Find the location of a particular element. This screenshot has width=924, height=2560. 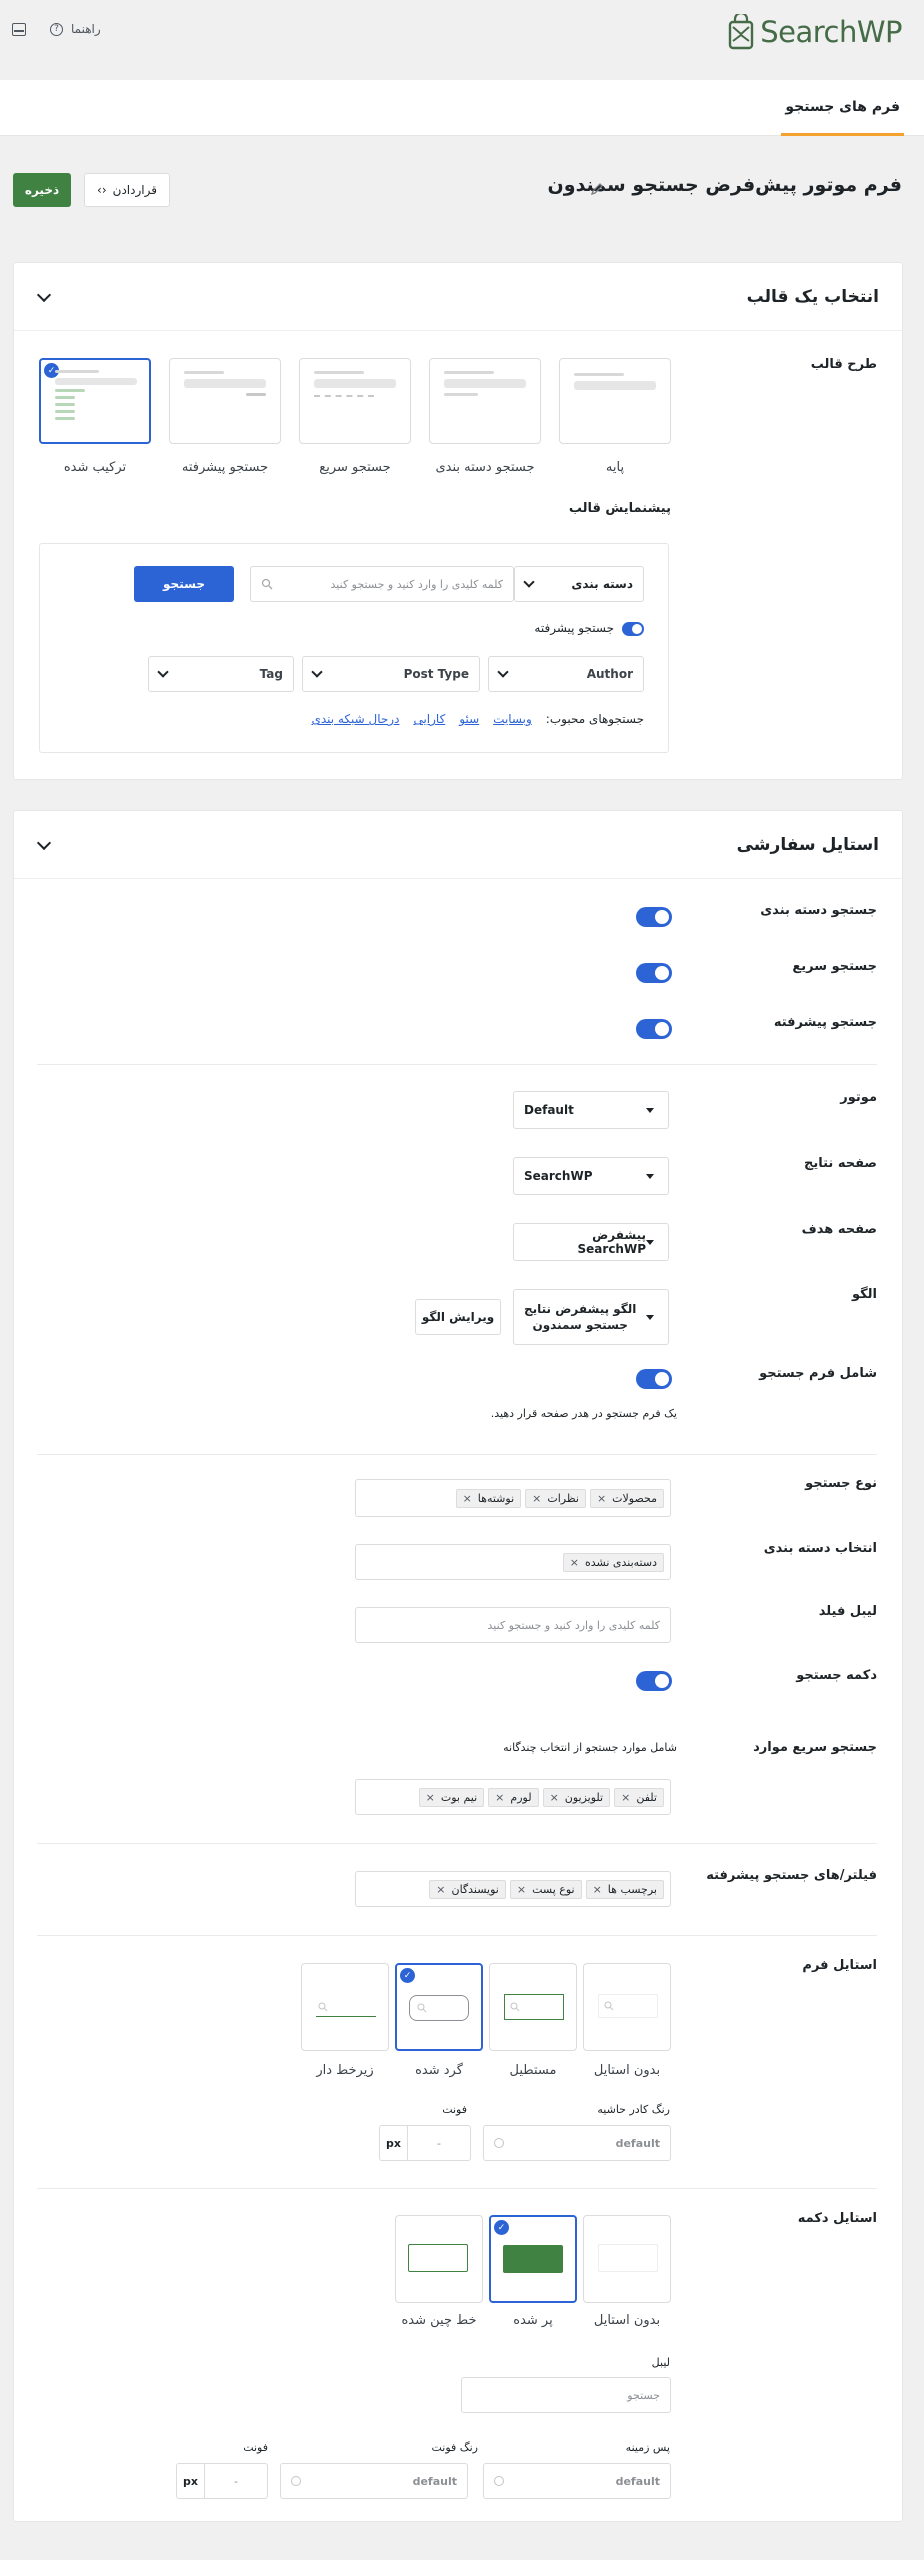

template-label: الگو is located at coordinates (864, 1294).